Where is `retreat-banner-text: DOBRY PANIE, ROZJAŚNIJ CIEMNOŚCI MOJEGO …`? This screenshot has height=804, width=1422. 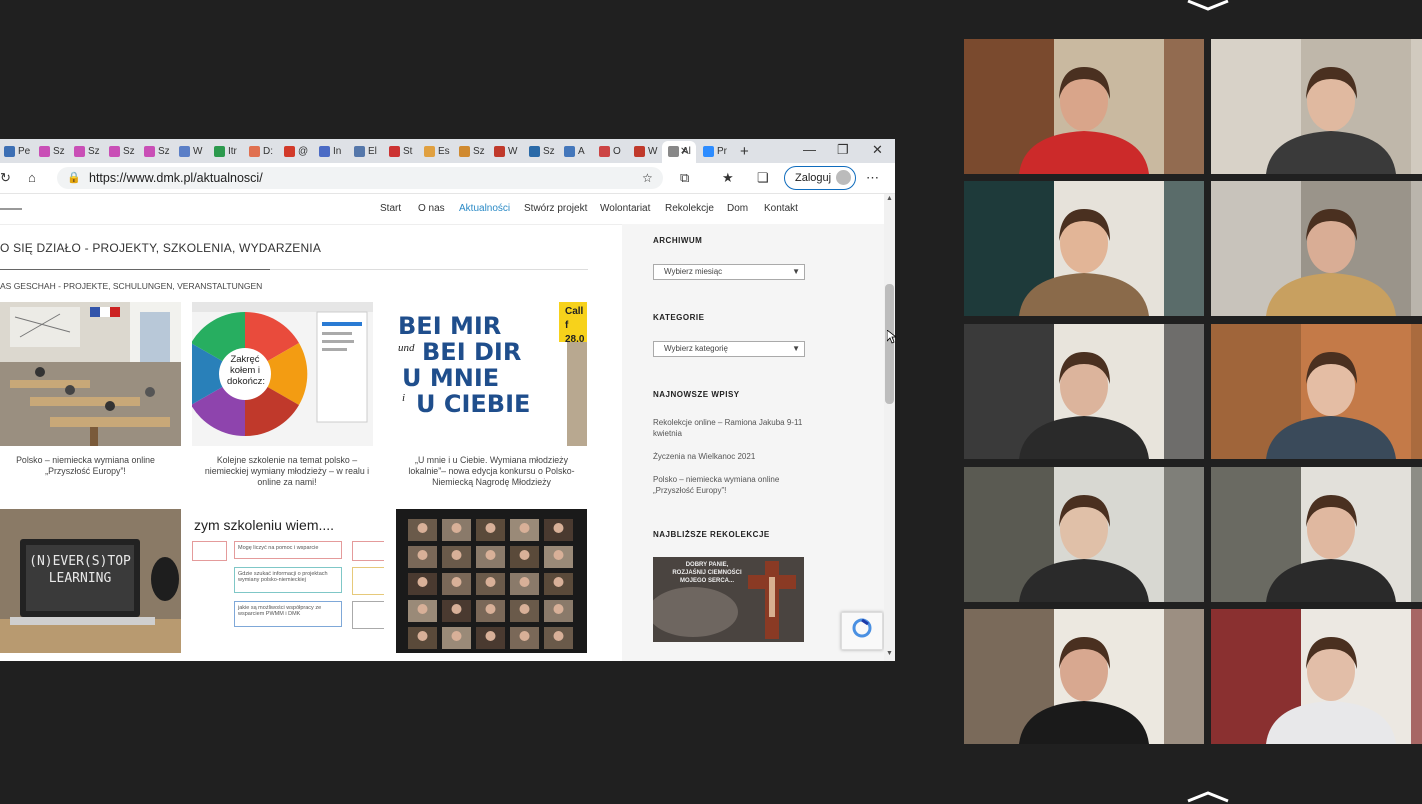
retreat-banner-text: DOBRY PANIE, ROZJAŚNIJ CIEMNOŚCI MOJEGO … is located at coordinates (707, 573).